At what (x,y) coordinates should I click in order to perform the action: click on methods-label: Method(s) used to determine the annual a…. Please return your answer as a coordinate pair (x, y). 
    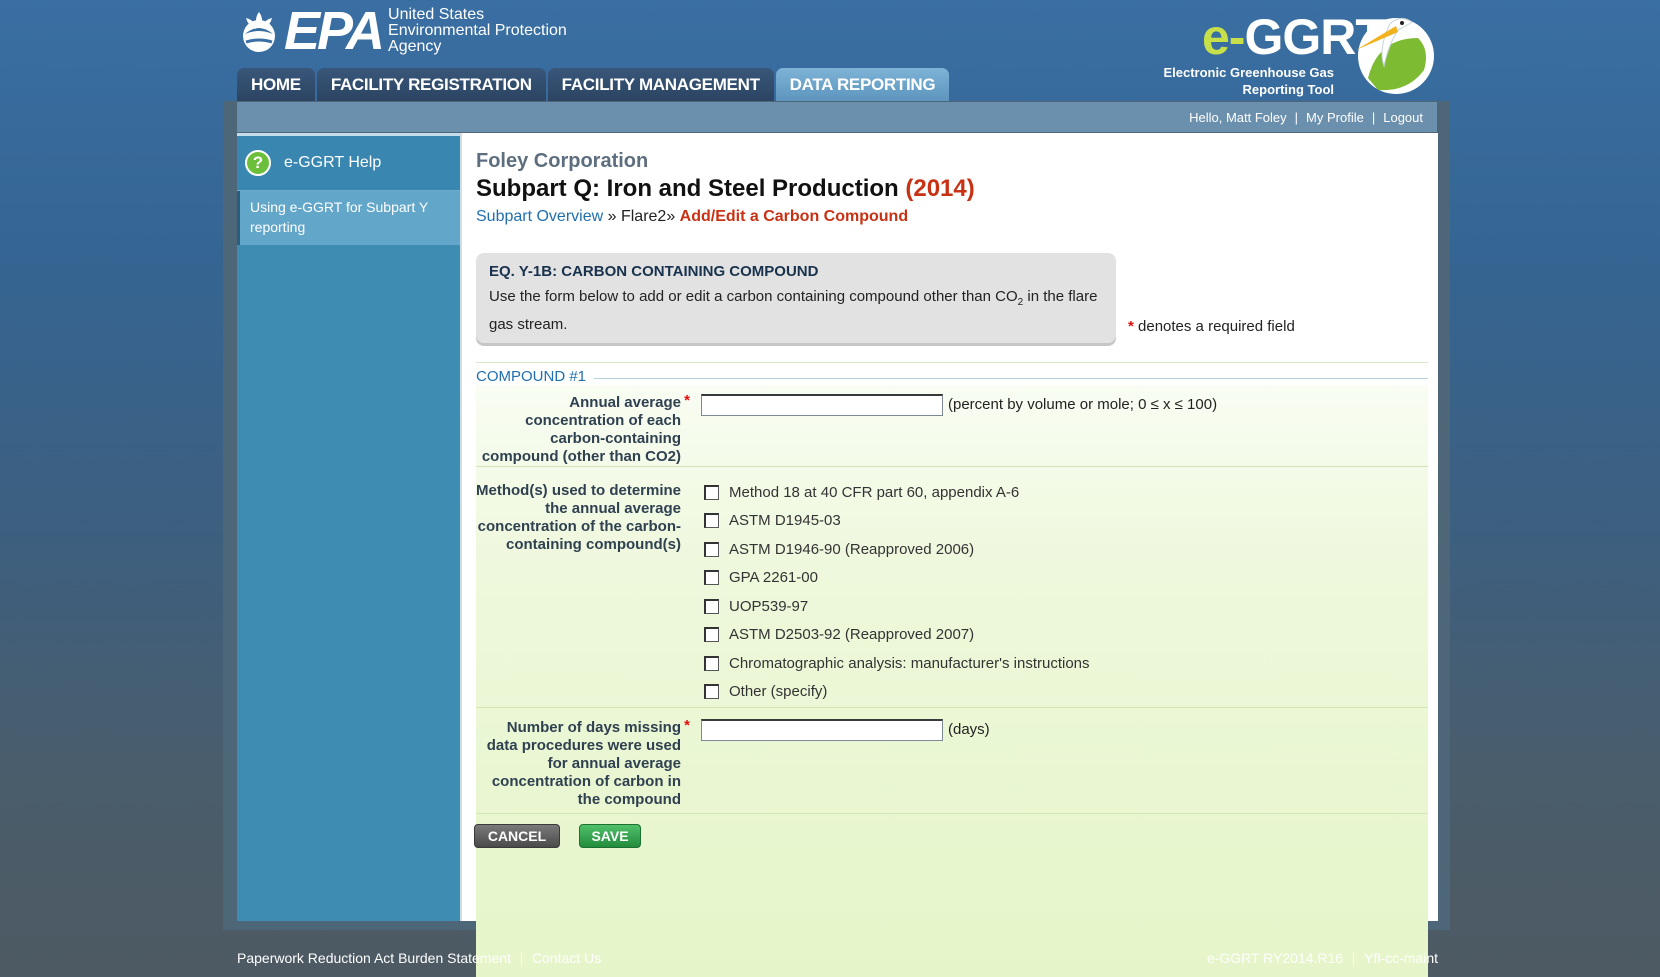
    Looking at the image, I should click on (579, 517).